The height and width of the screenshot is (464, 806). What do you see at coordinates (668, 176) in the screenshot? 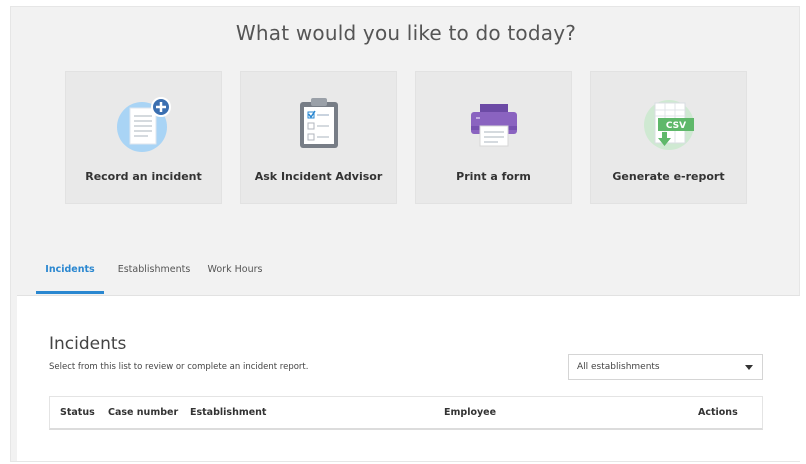
I see `generate-e-report-label: Generate e-report` at bounding box center [668, 176].